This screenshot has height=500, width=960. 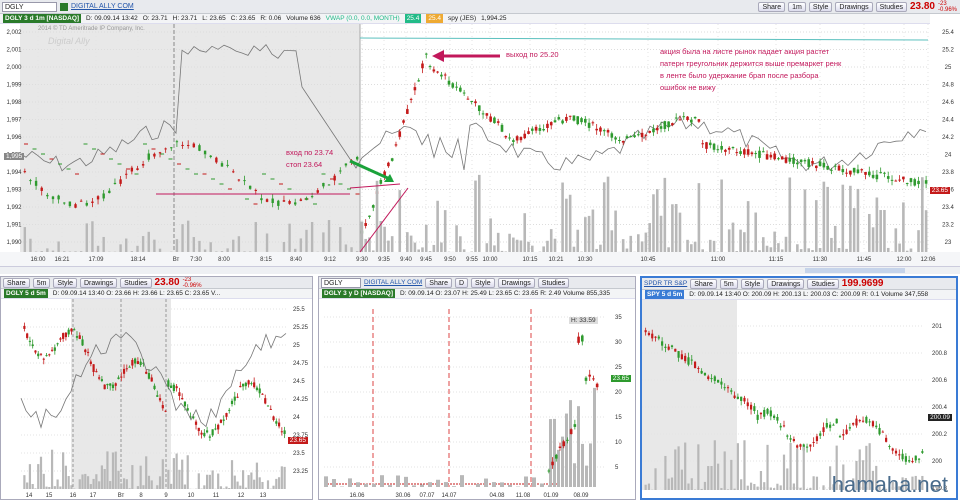 What do you see at coordinates (64, 6) in the screenshot?
I see `link-icon` at bounding box center [64, 6].